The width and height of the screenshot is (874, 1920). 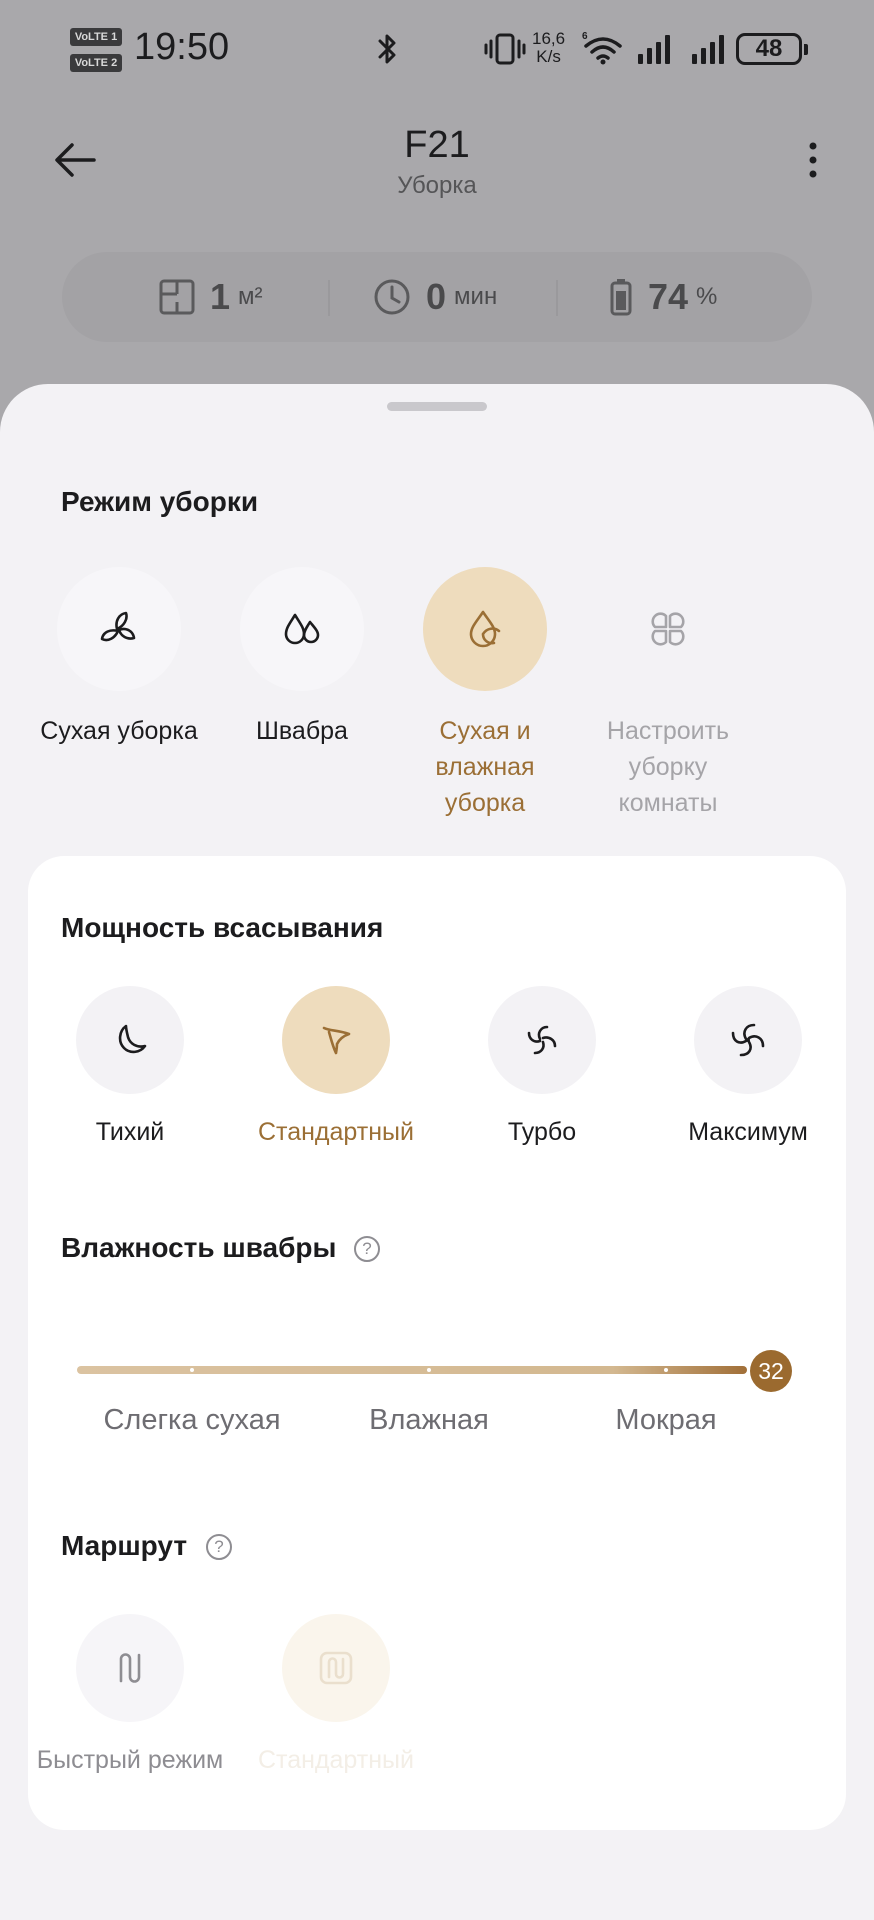 I want to click on suction-quiet-circle, so click(x=130, y=1040).